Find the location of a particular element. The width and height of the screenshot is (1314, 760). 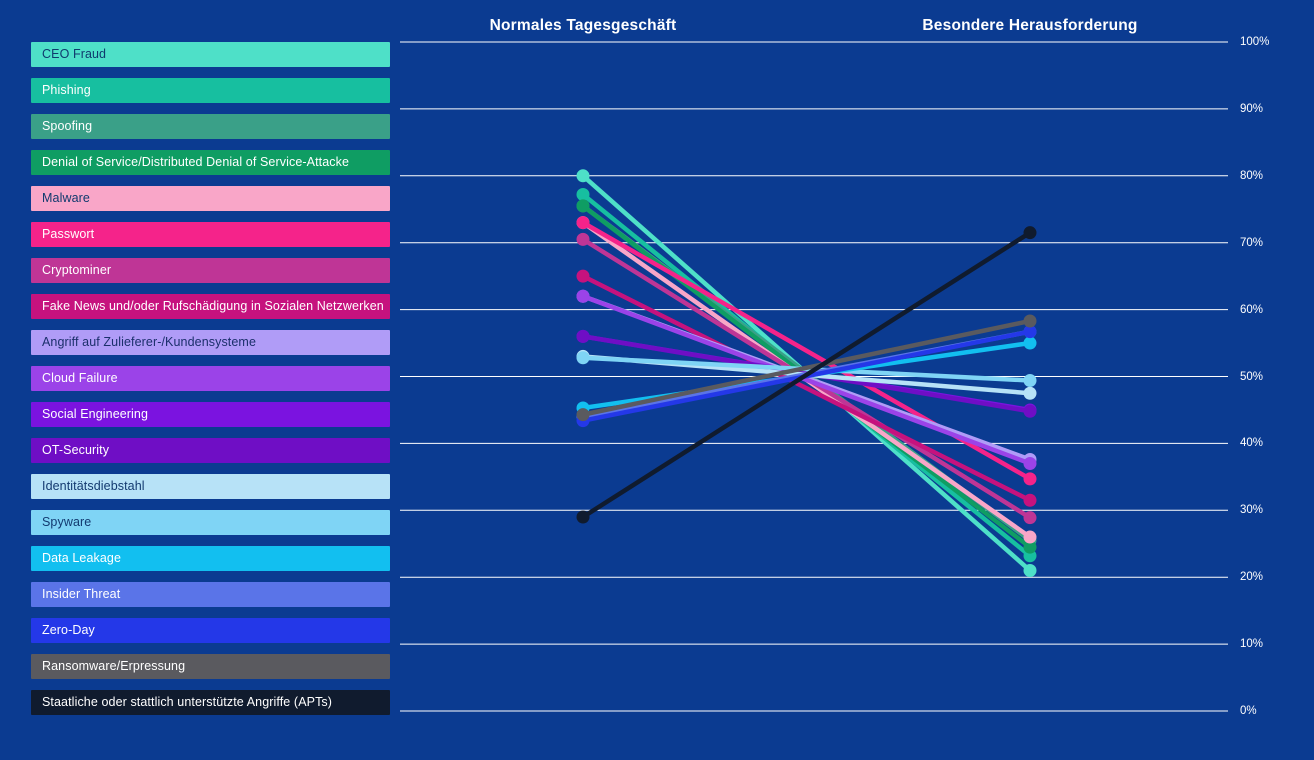

y-tick-label: 30% is located at coordinates (1252, 510).